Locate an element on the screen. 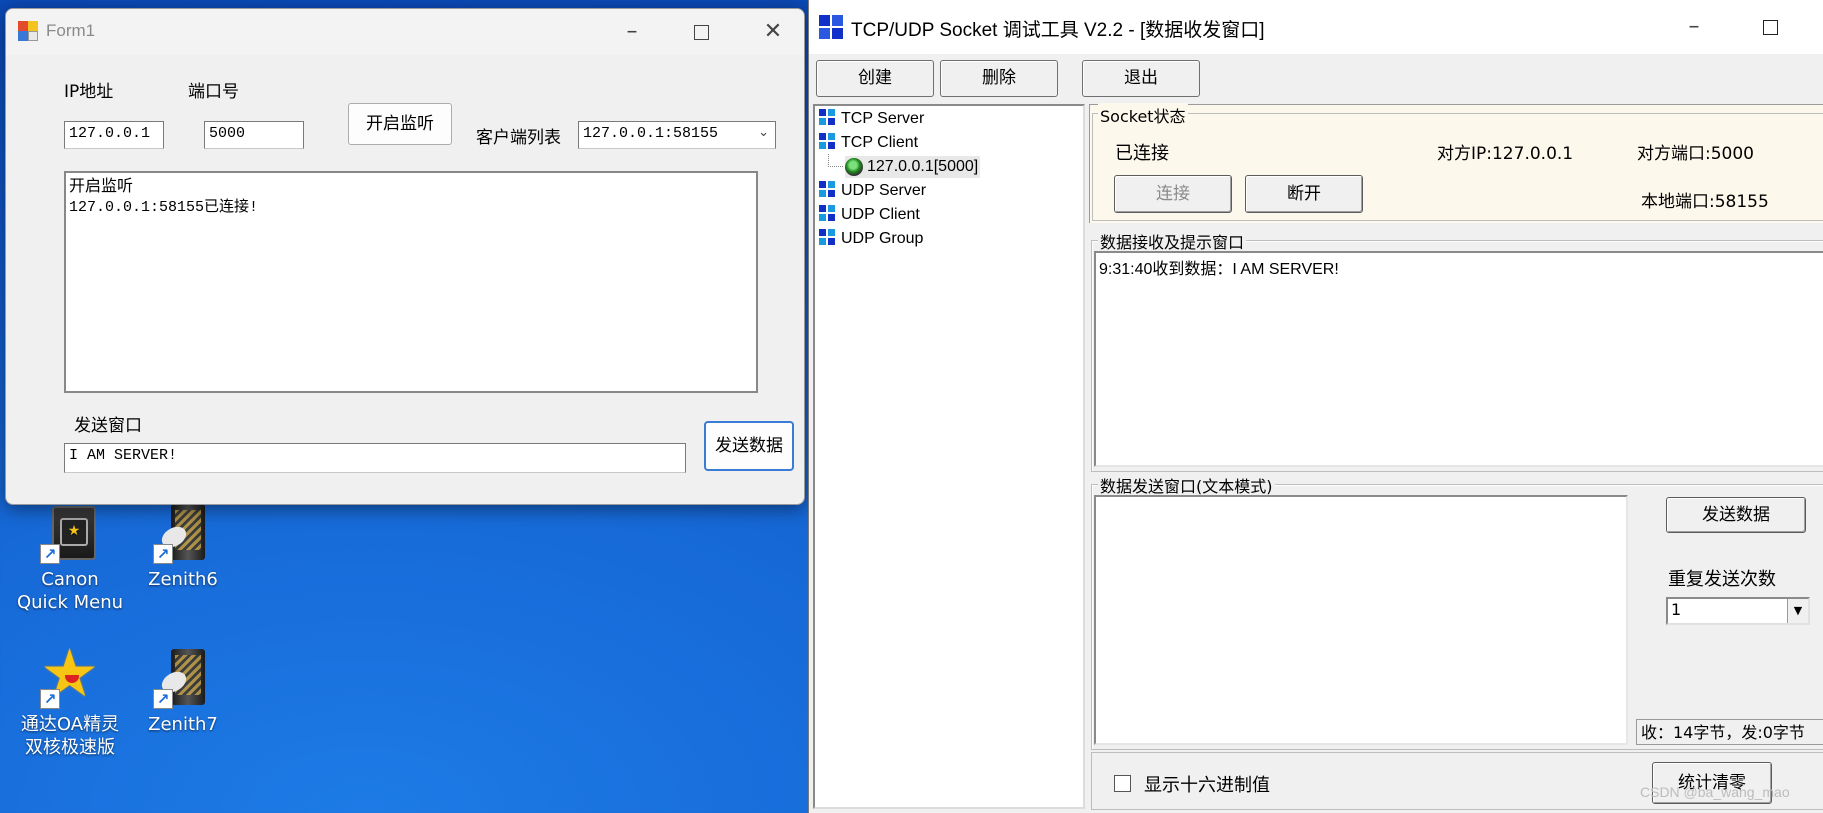  connection-state: 已连接 is located at coordinates (1142, 153).